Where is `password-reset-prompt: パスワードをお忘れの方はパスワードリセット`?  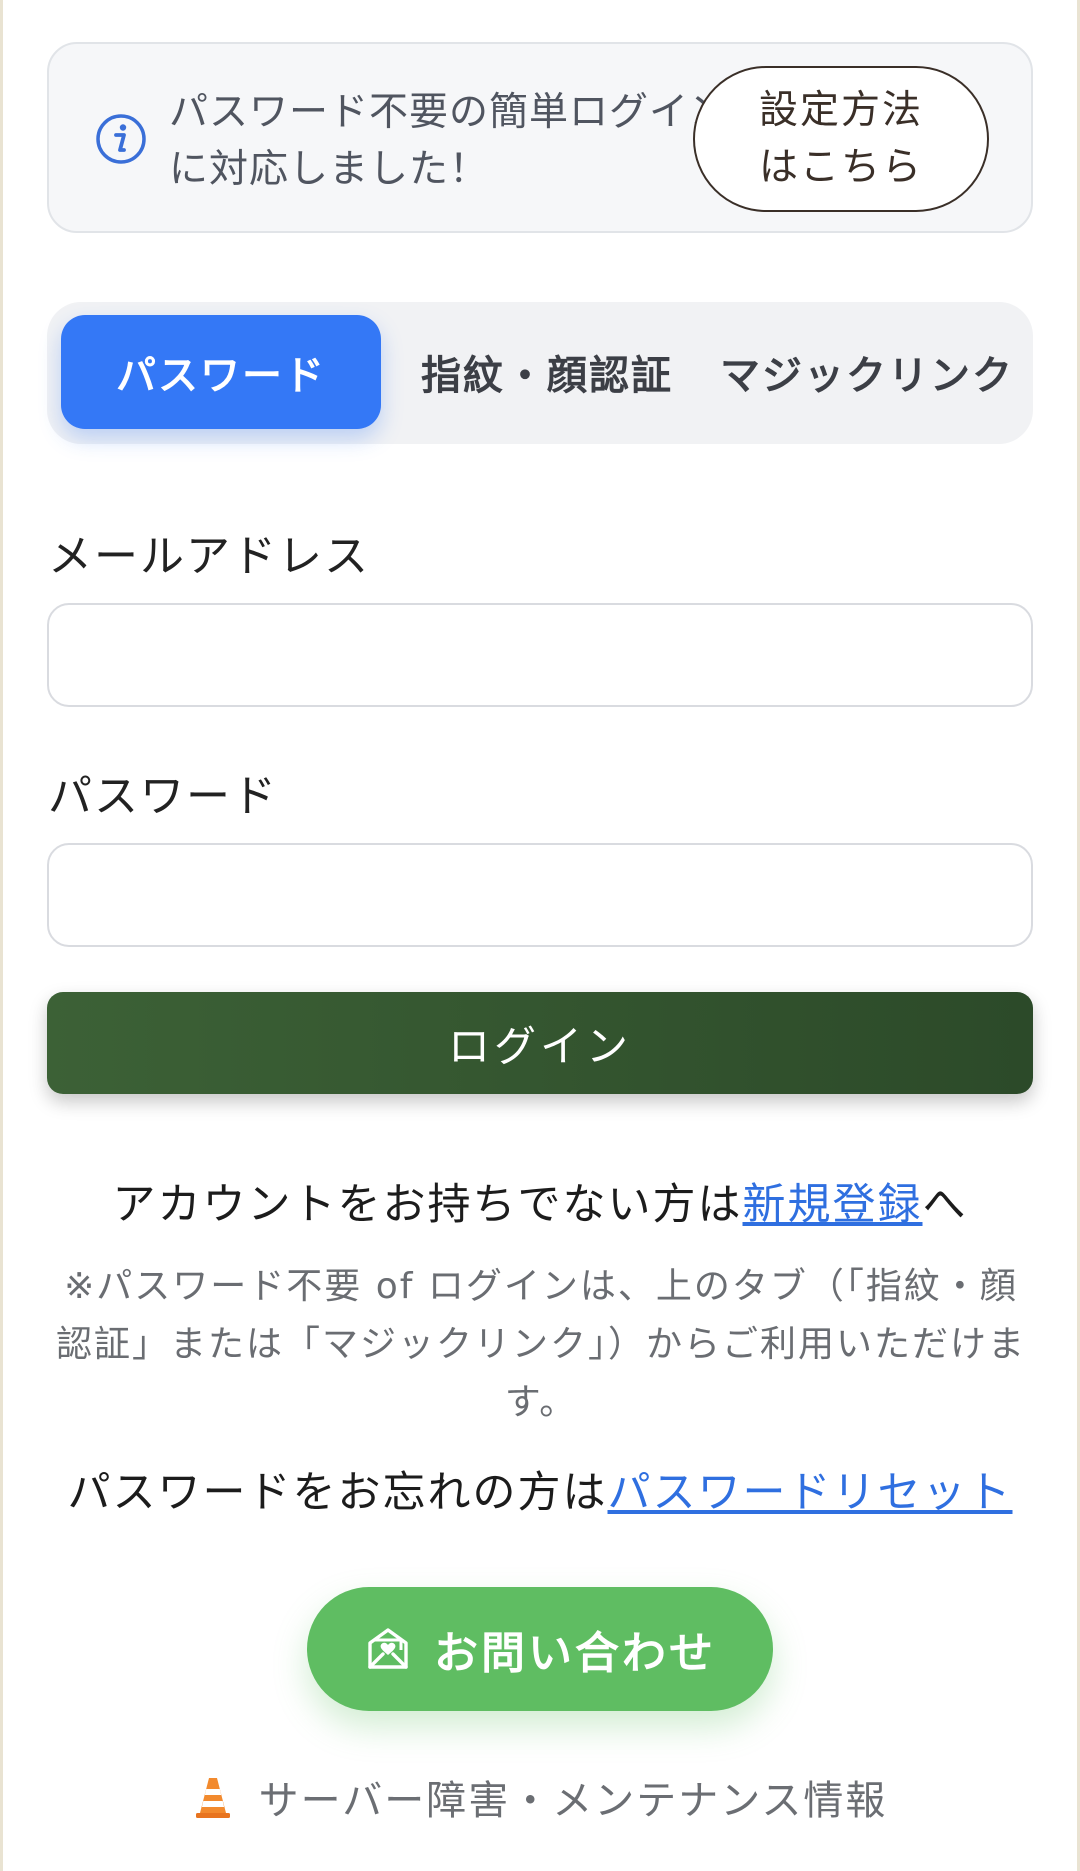
password-reset-prompt: パスワードをお忘れの方はパスワードリセット is located at coordinates (540, 1489).